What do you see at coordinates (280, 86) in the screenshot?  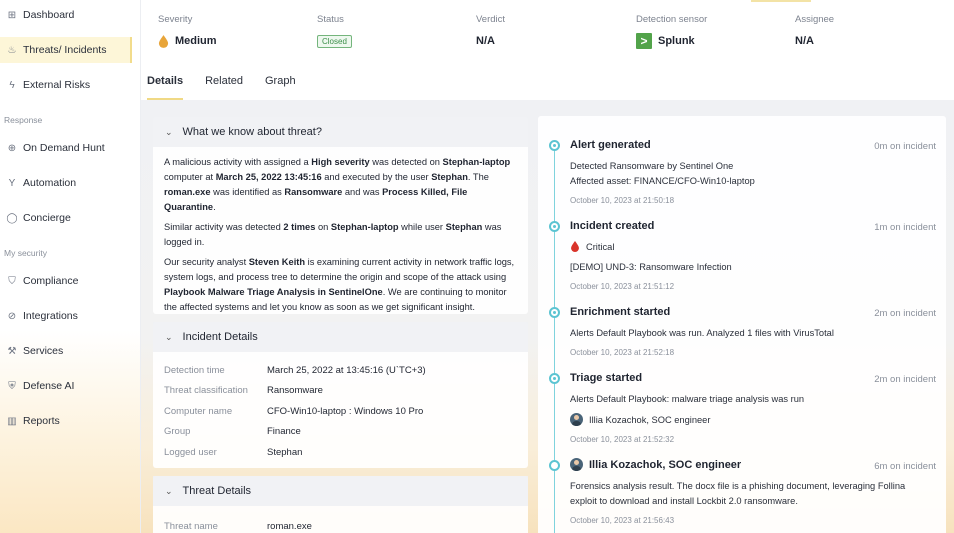 I see `tab-graph: Graph` at bounding box center [280, 86].